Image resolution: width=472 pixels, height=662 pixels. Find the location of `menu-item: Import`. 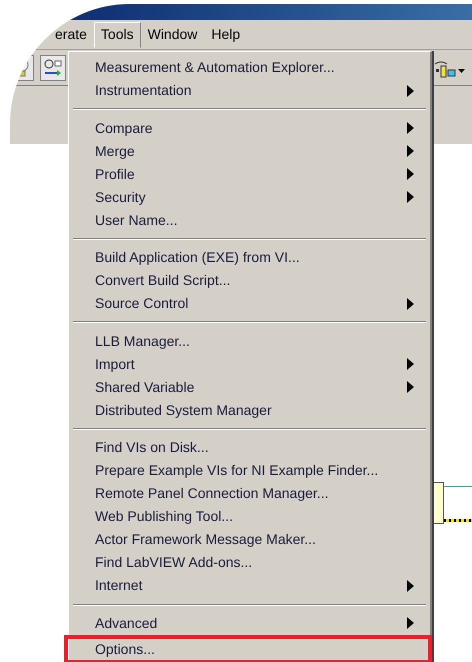

menu-item: Import is located at coordinates (249, 364).